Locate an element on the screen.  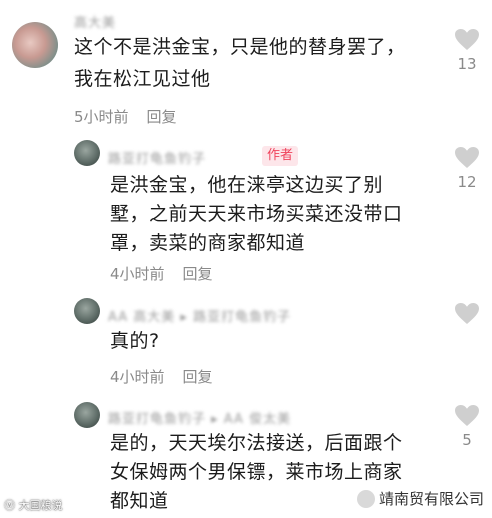
comment-text-line: 女保姆两个男保镖，莱市场上商家 is located at coordinates (256, 472).